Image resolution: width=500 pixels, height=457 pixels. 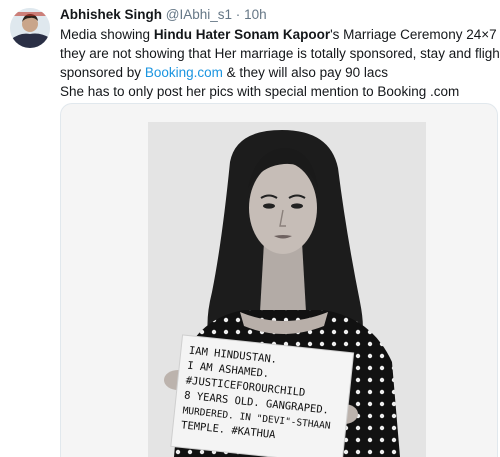 I want to click on avatar-image, so click(x=30, y=28).